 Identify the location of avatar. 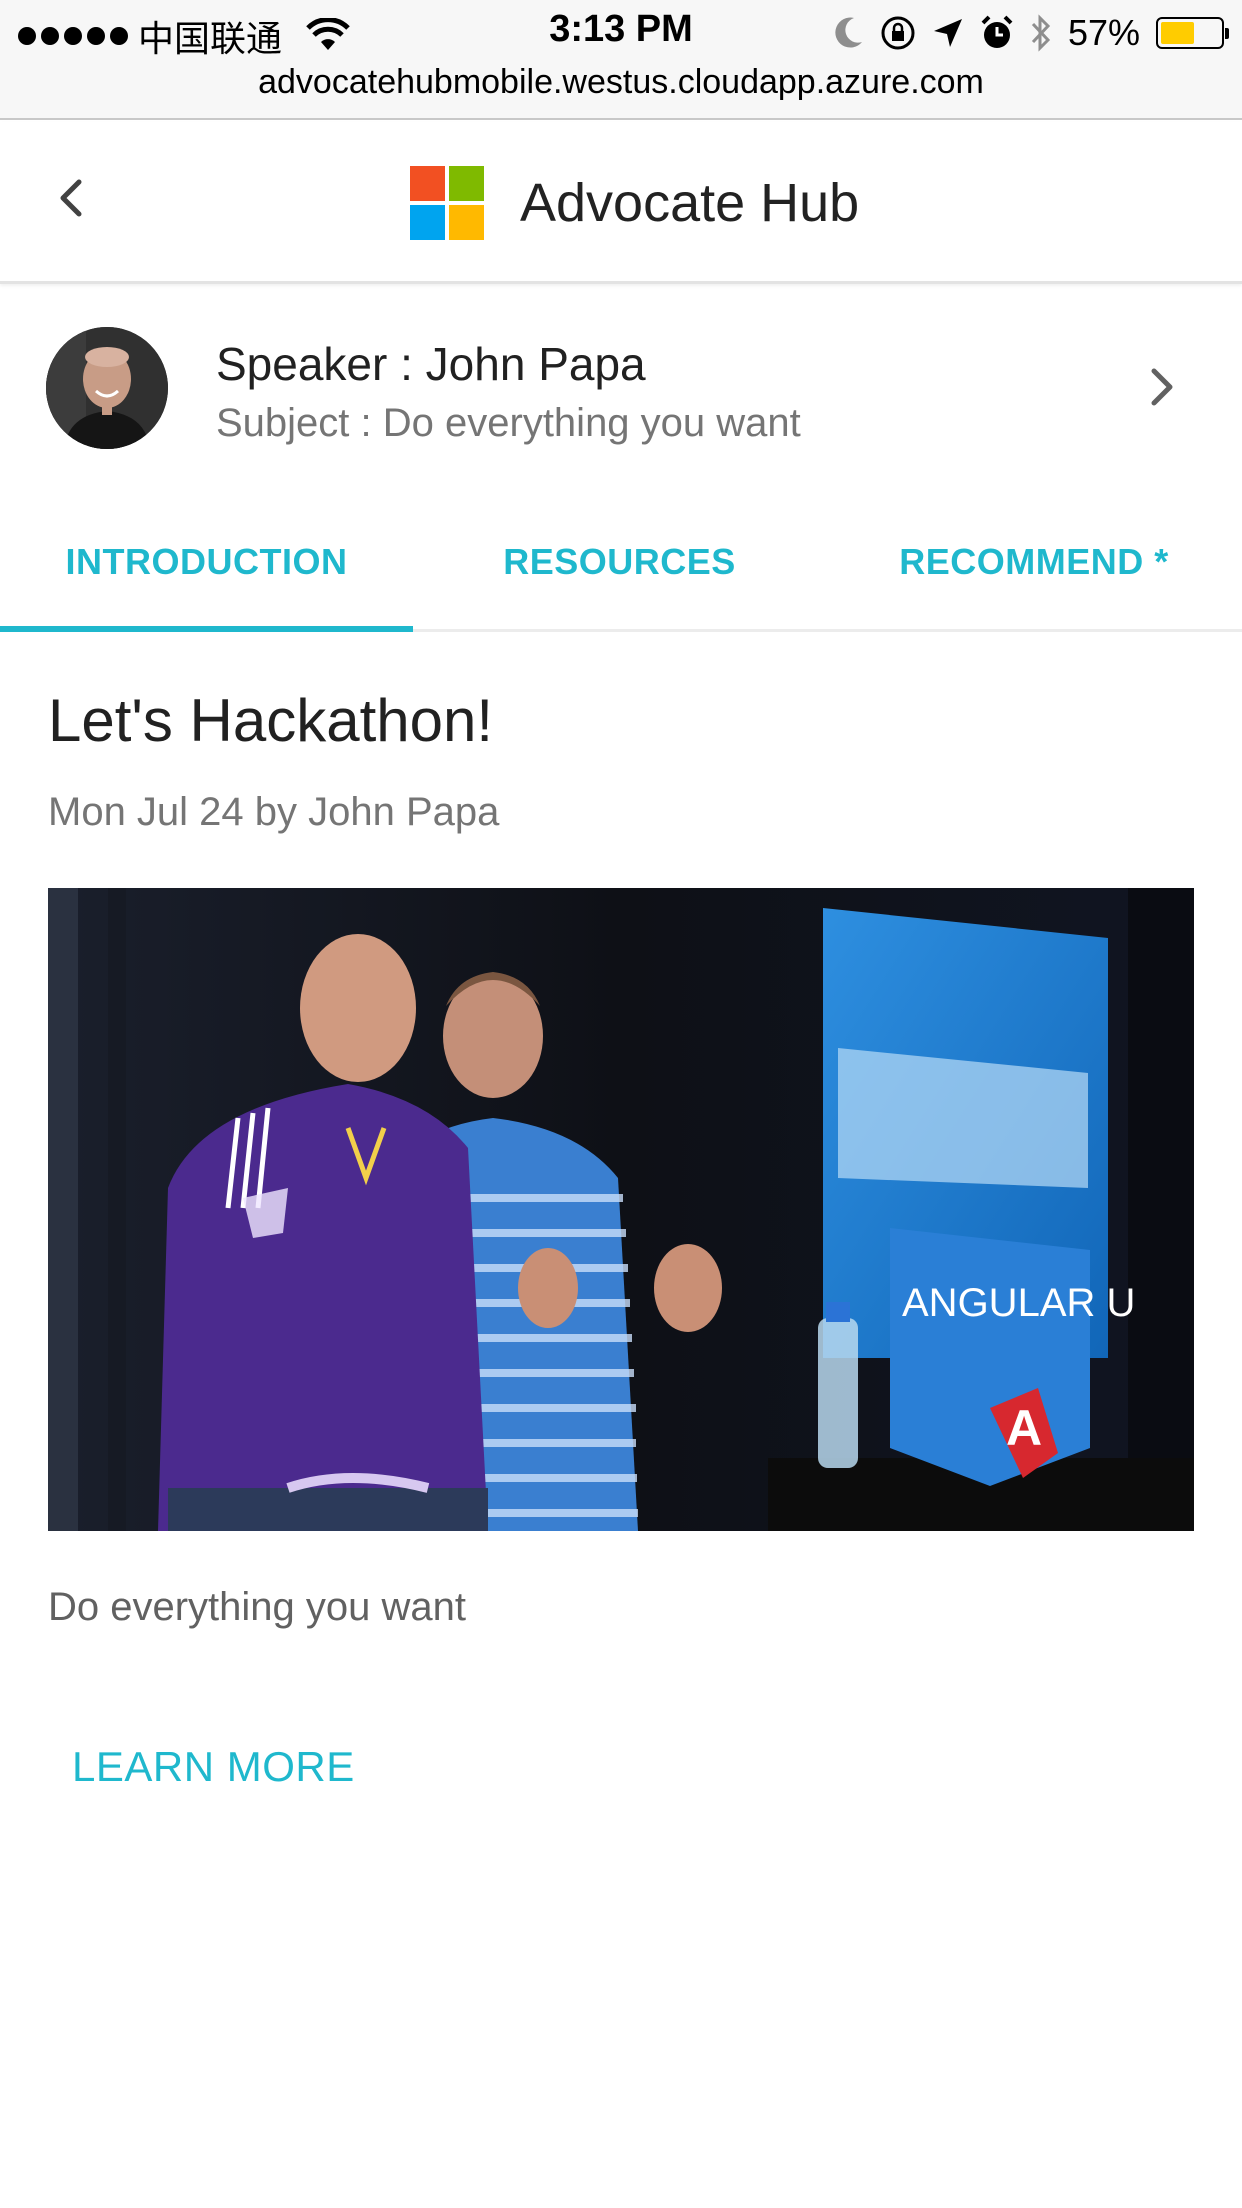
(107, 388).